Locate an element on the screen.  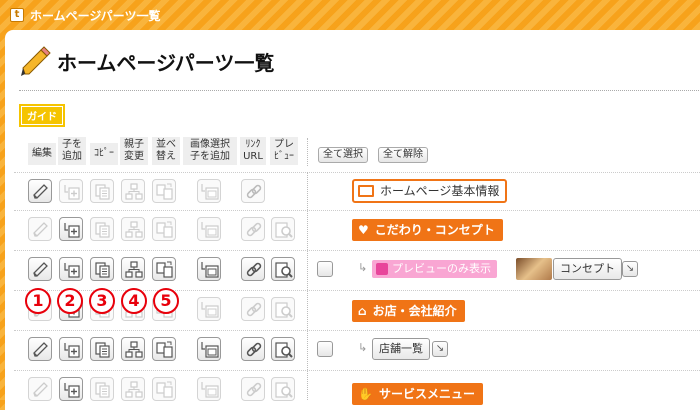
col-sort-l2: 替え is located at coordinates (166, 156).